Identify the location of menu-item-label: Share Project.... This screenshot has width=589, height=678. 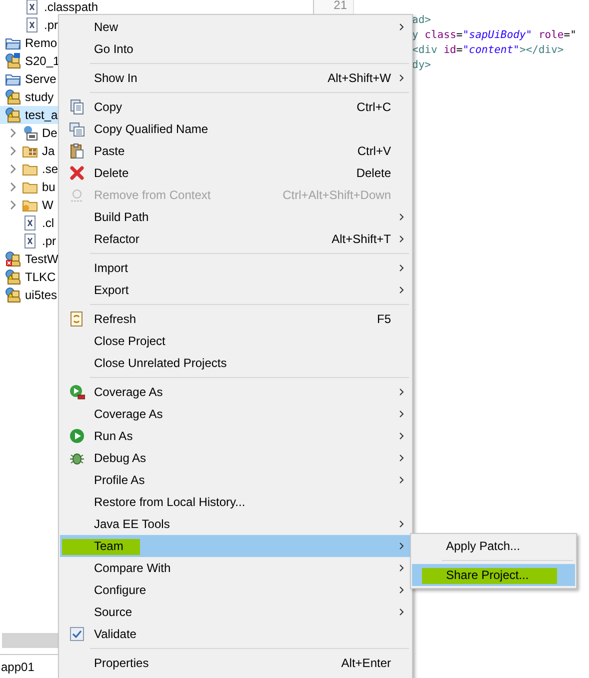
(487, 575).